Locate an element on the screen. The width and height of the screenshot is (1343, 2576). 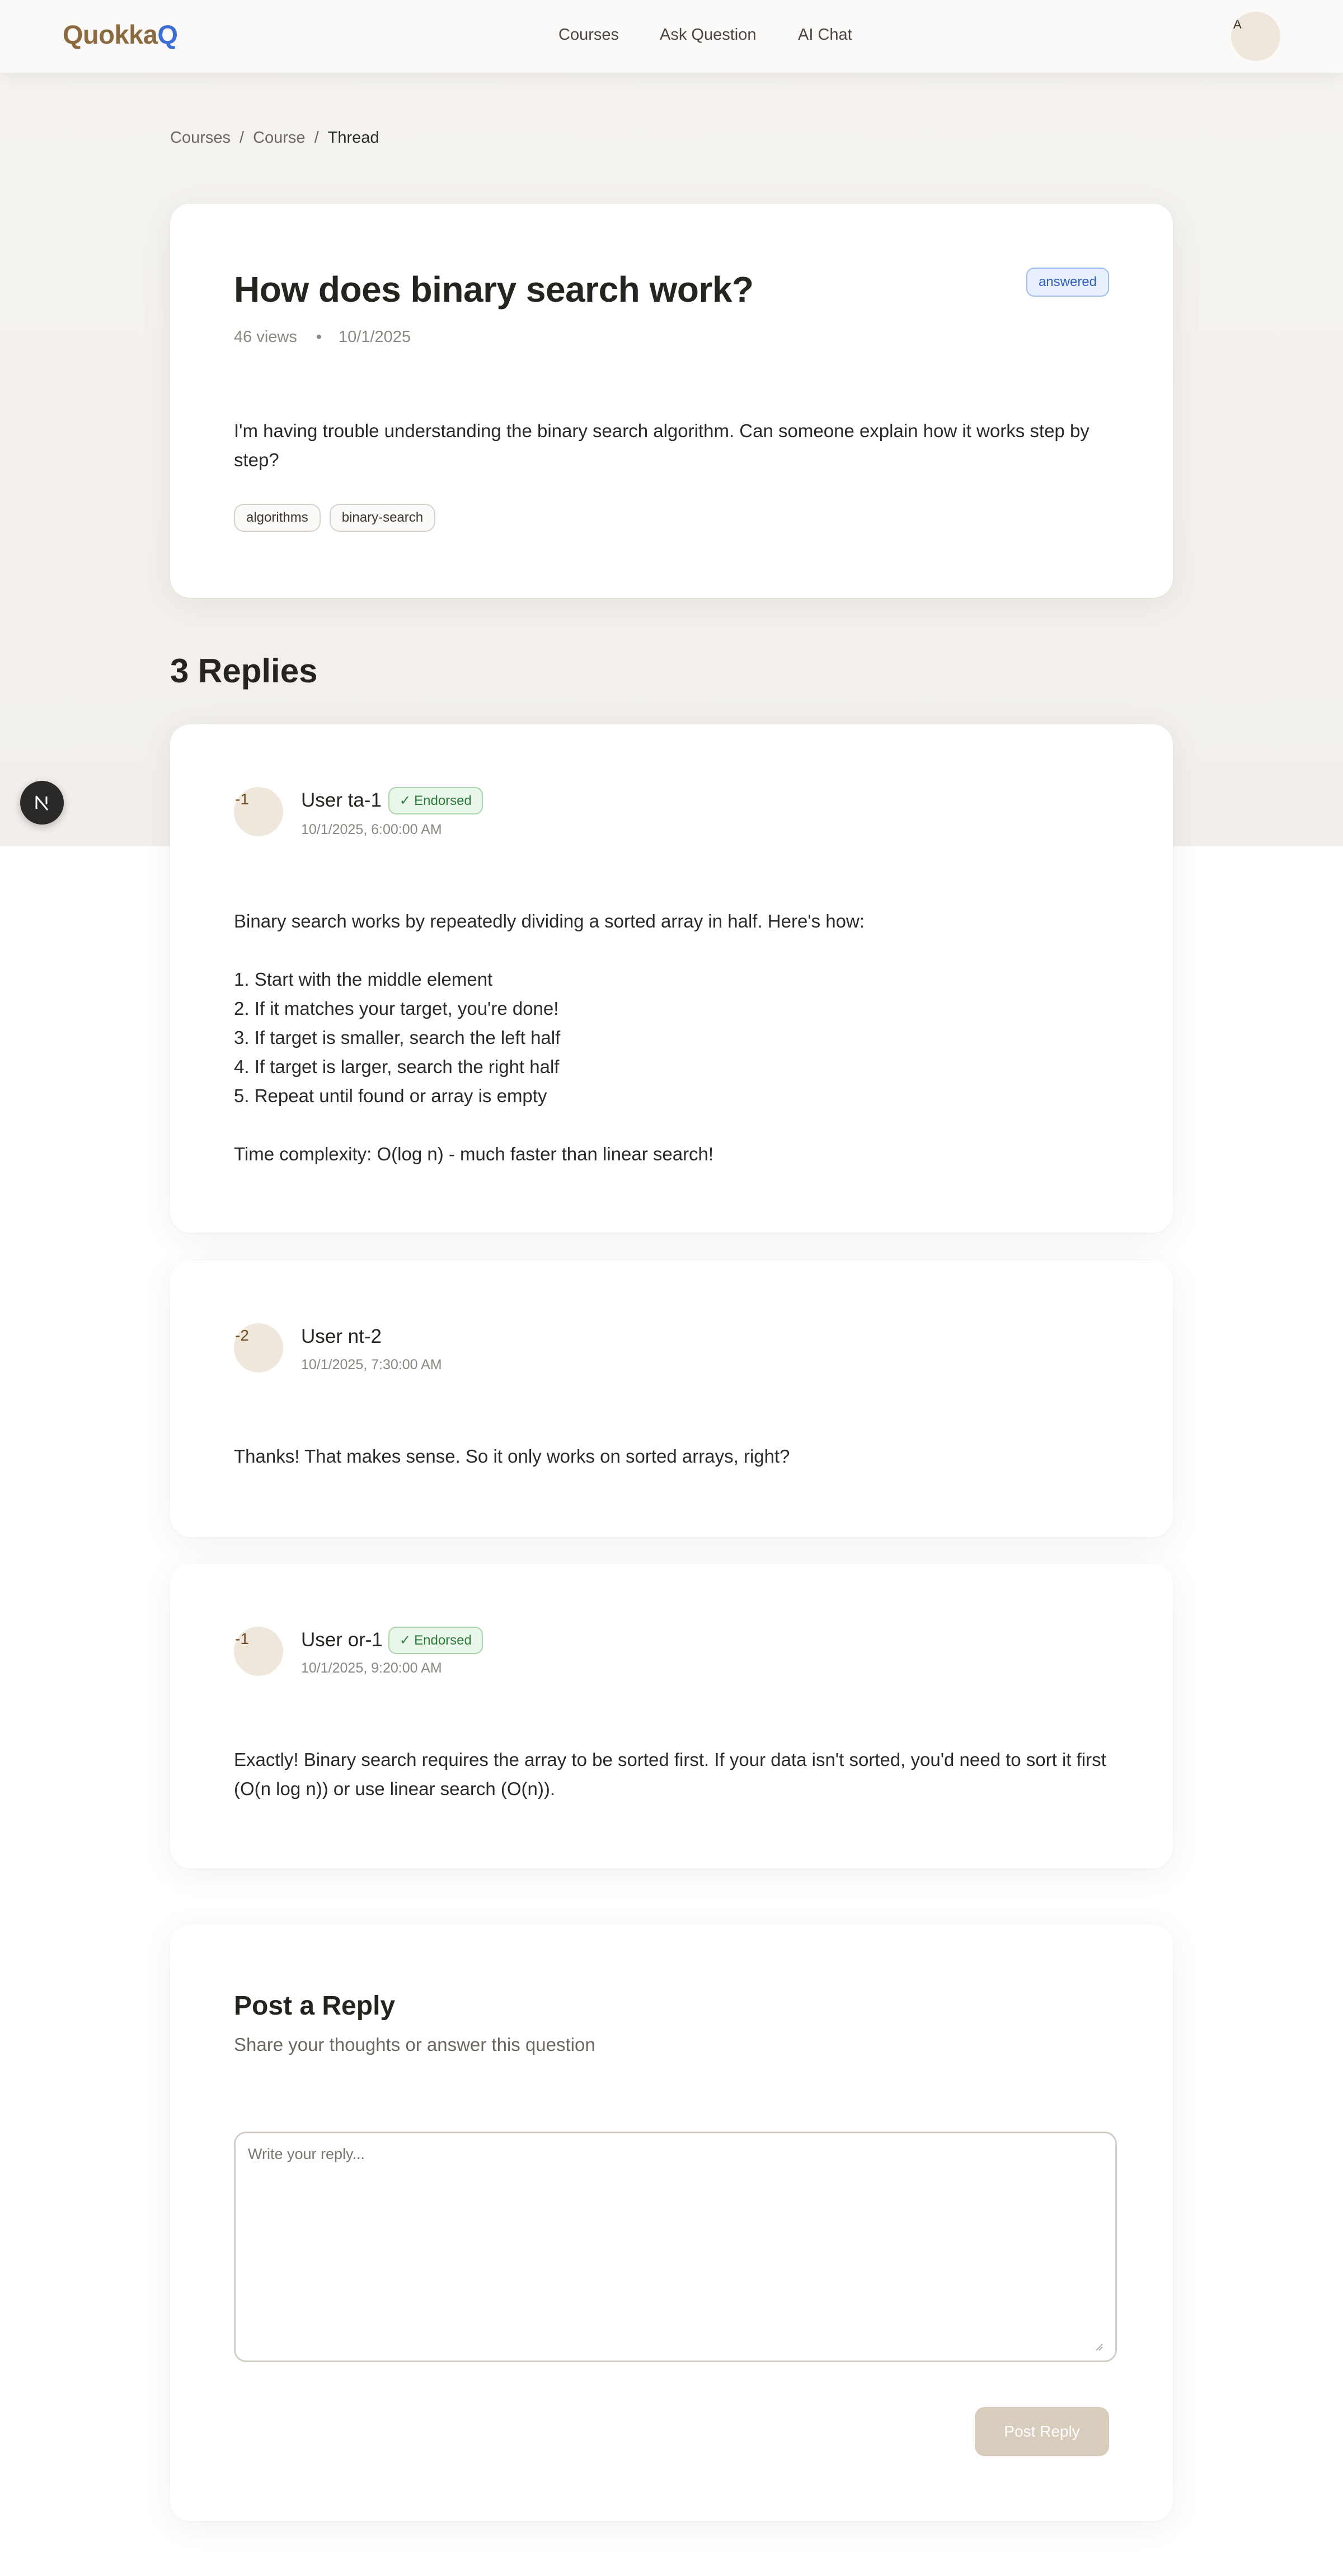
breadcrumb-course: Course is located at coordinates (279, 138).